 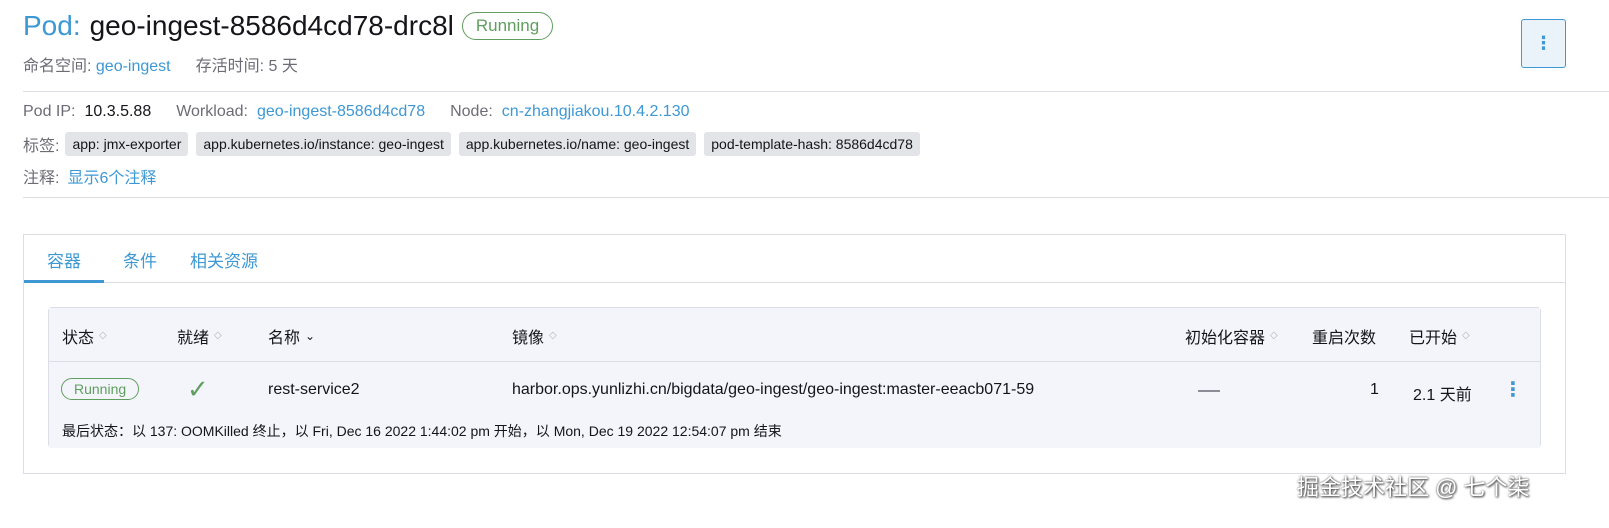 I want to click on page-title: Pod: geo-ingest-8586d4cd78-drc8l Running, so click(x=288, y=26).